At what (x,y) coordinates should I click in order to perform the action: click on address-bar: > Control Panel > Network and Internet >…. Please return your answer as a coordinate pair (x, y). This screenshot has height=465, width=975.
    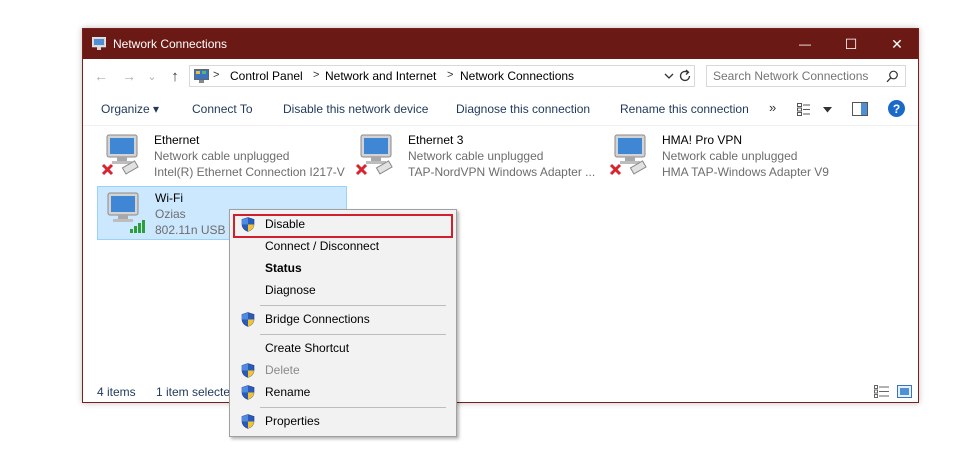
    Looking at the image, I should click on (442, 76).